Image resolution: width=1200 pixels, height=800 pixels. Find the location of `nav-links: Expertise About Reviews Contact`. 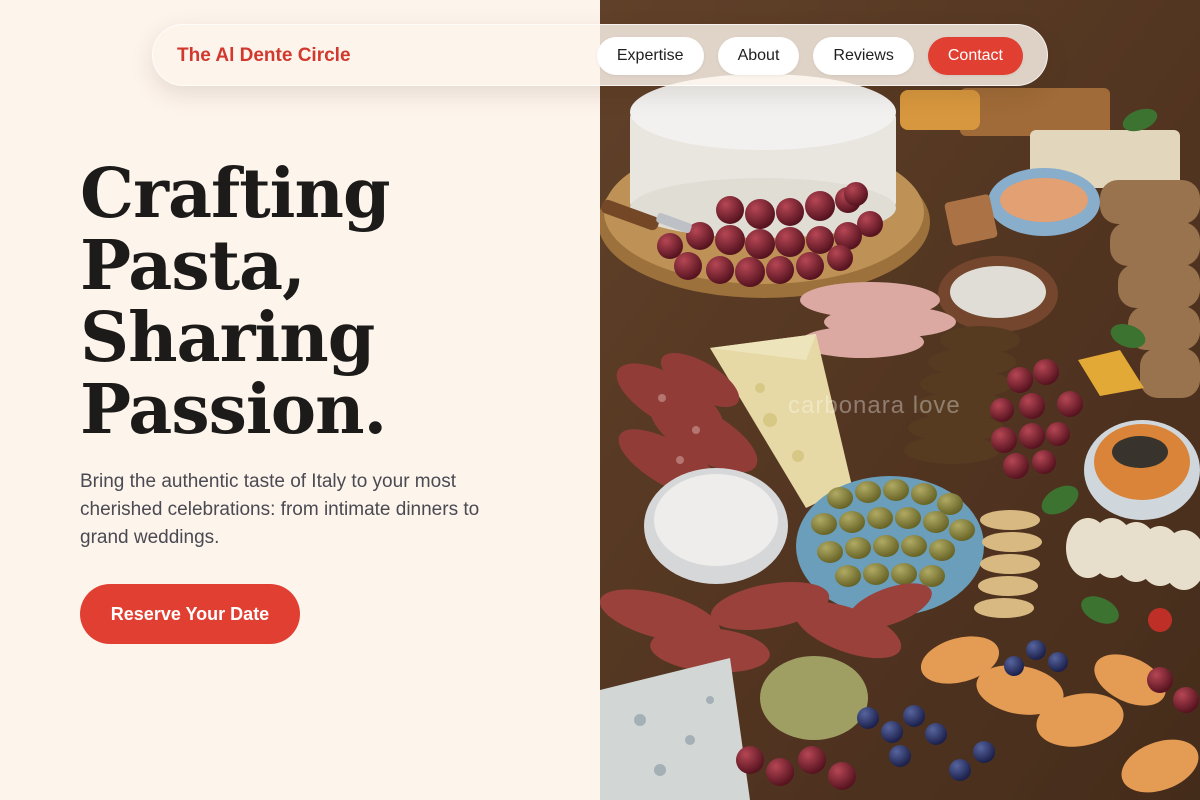

nav-links: Expertise About Reviews Contact is located at coordinates (809, 56).